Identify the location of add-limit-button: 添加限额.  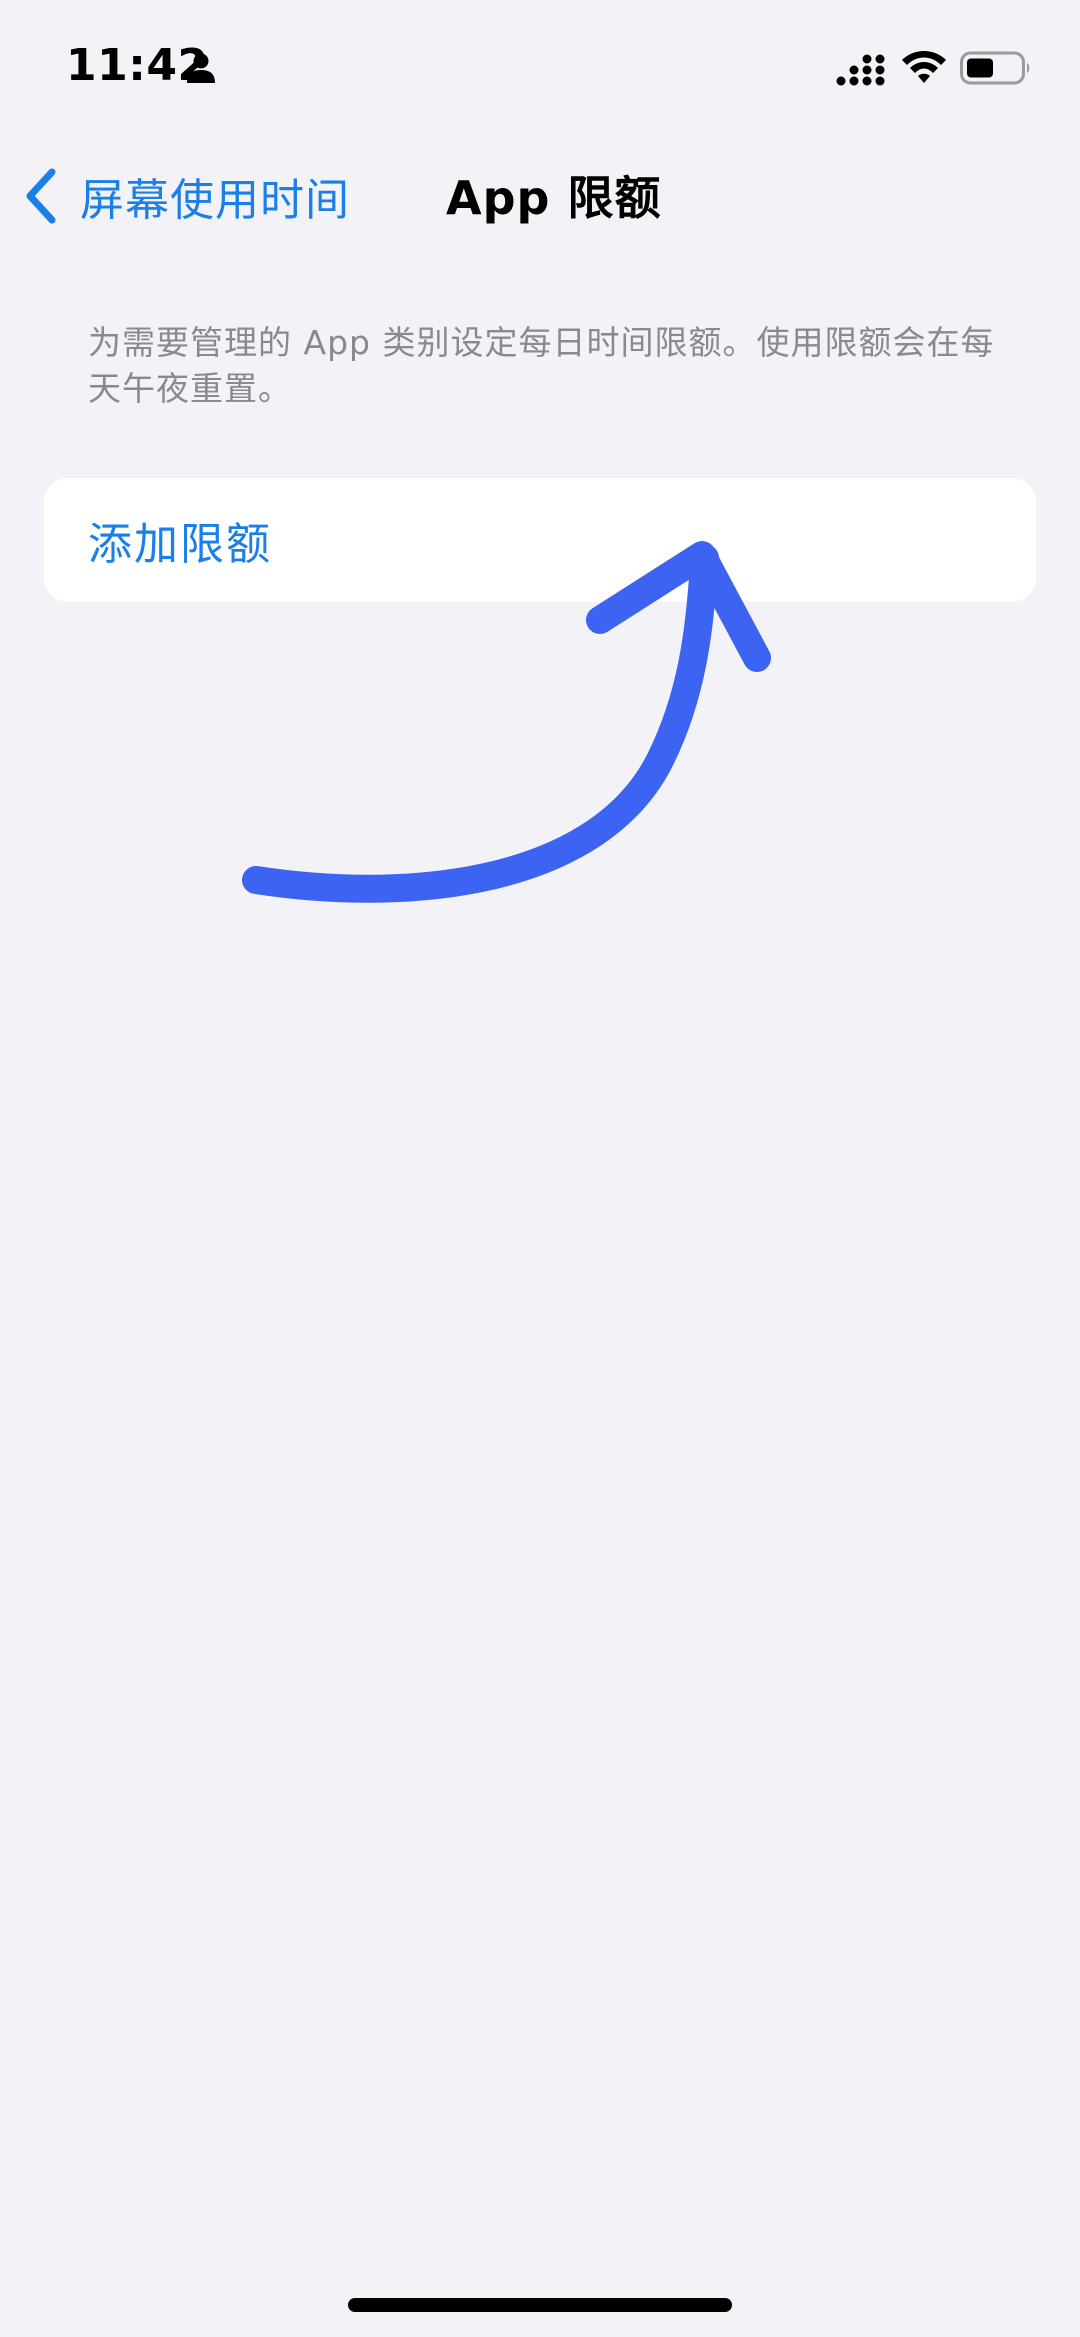
(180, 540).